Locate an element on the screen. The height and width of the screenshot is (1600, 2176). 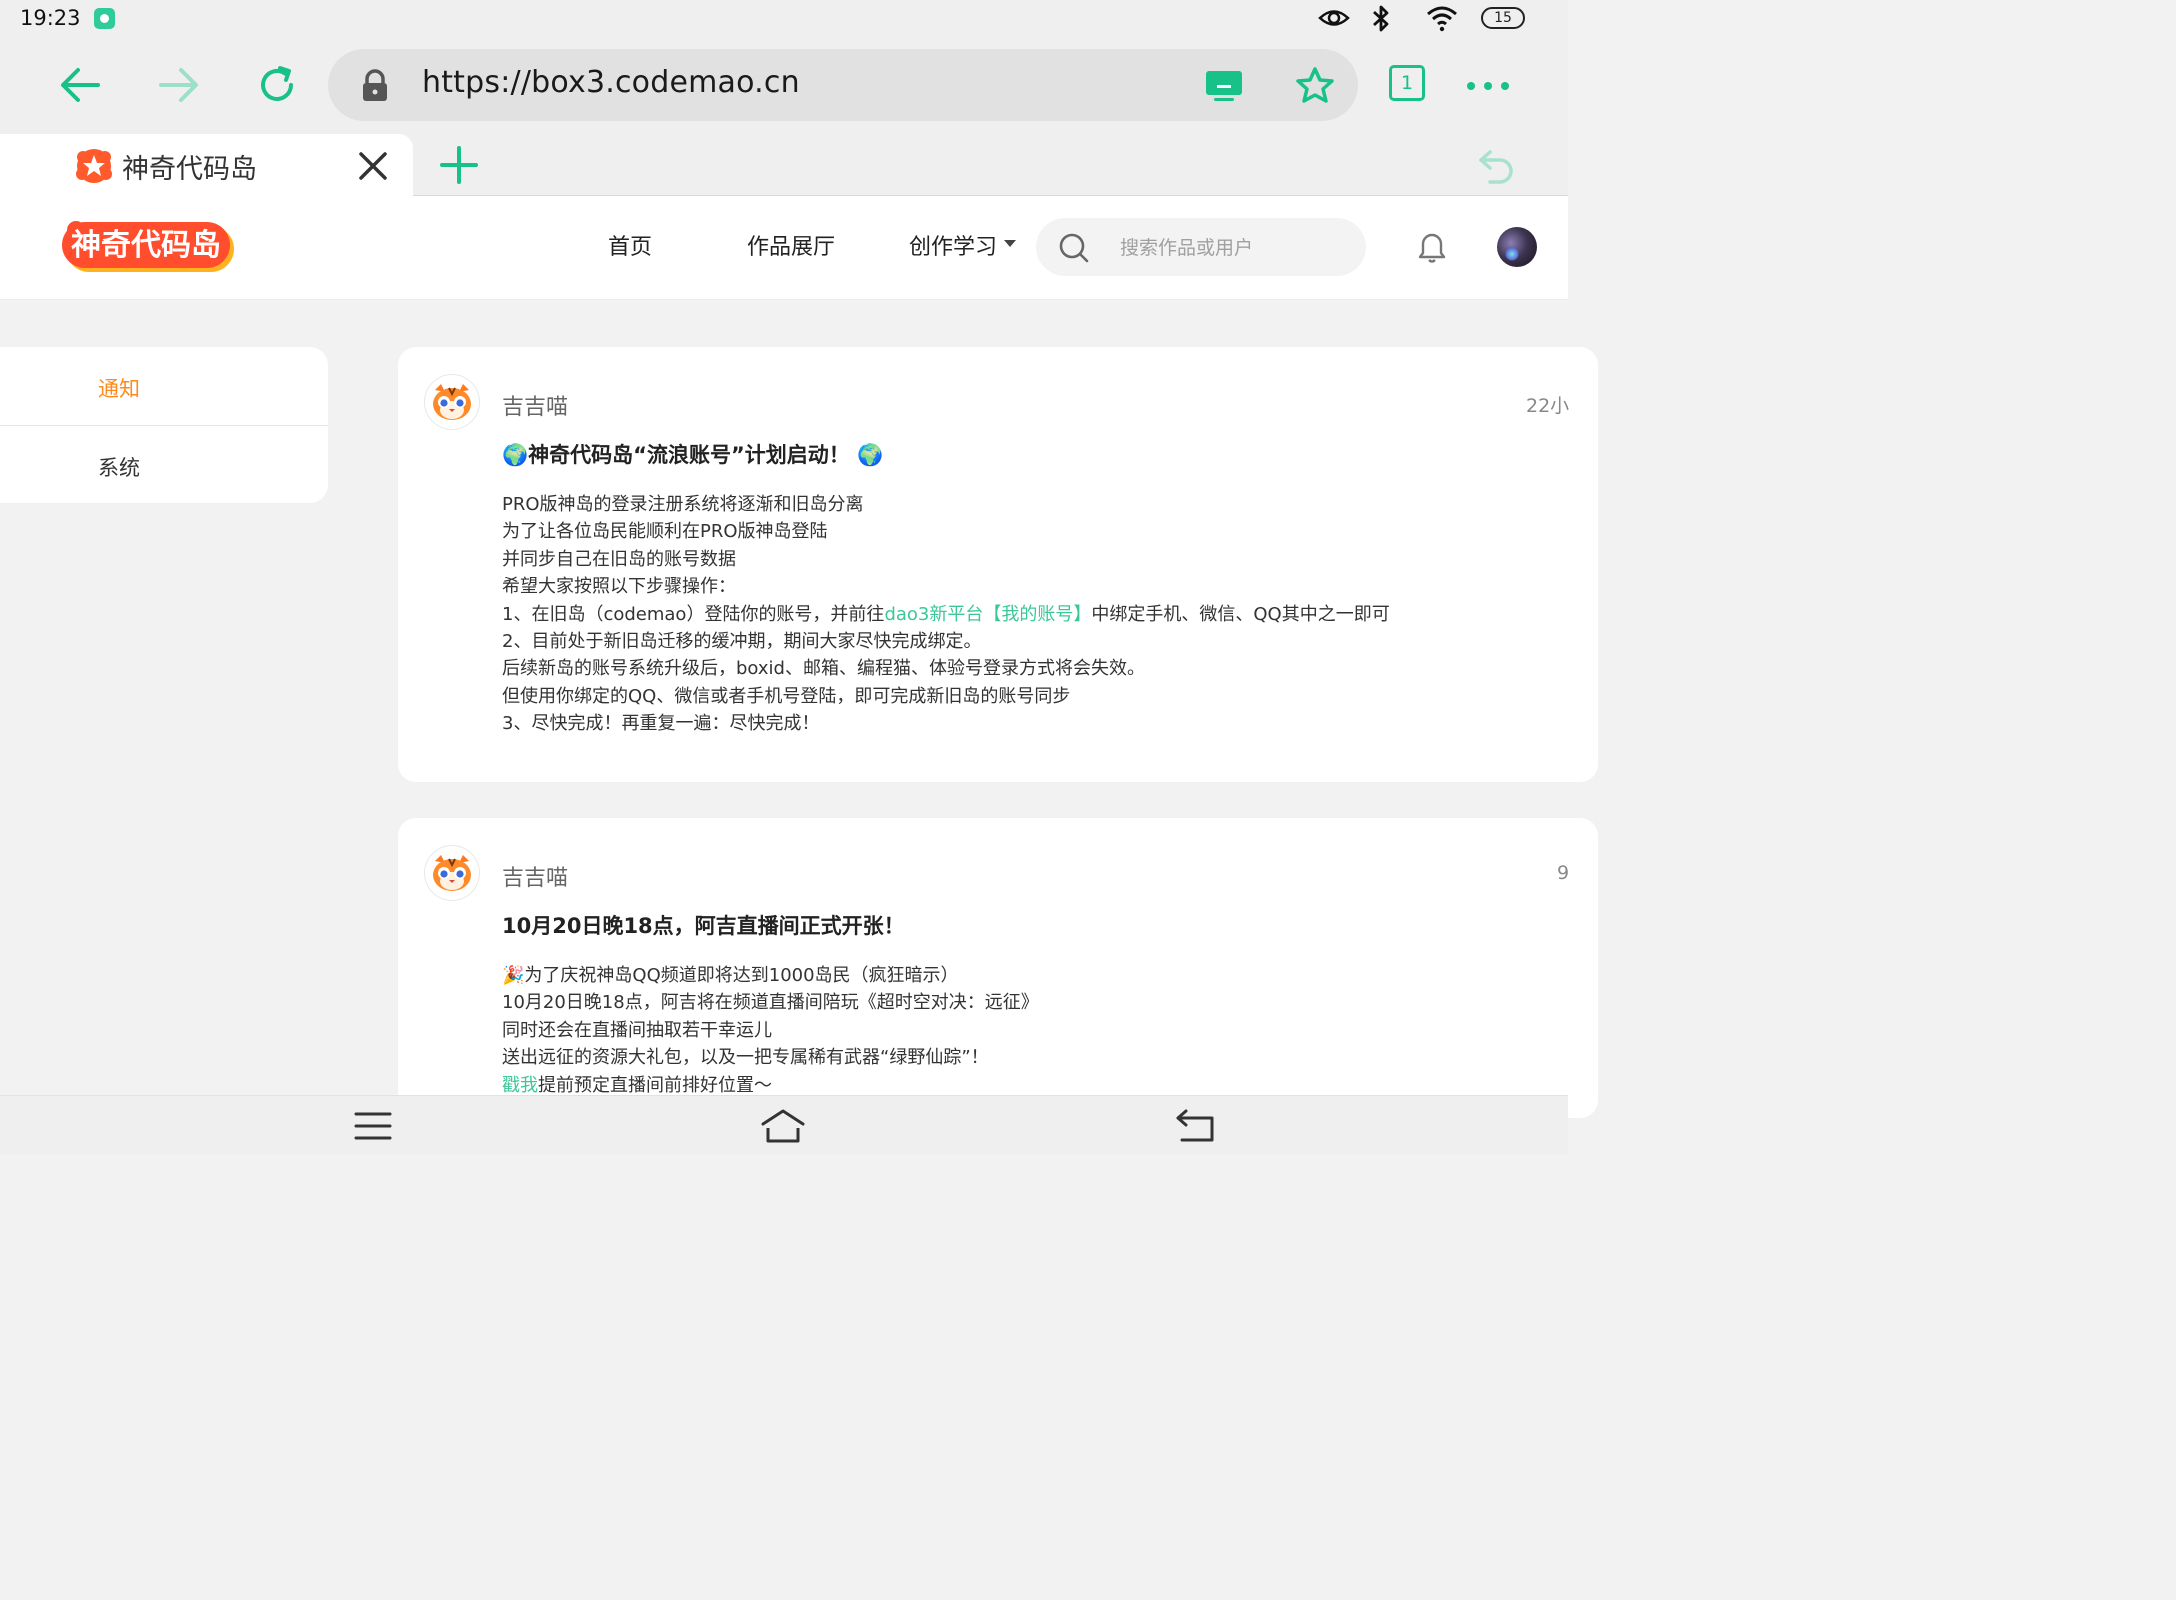
arrow-left-icon is located at coordinates (80, 85).